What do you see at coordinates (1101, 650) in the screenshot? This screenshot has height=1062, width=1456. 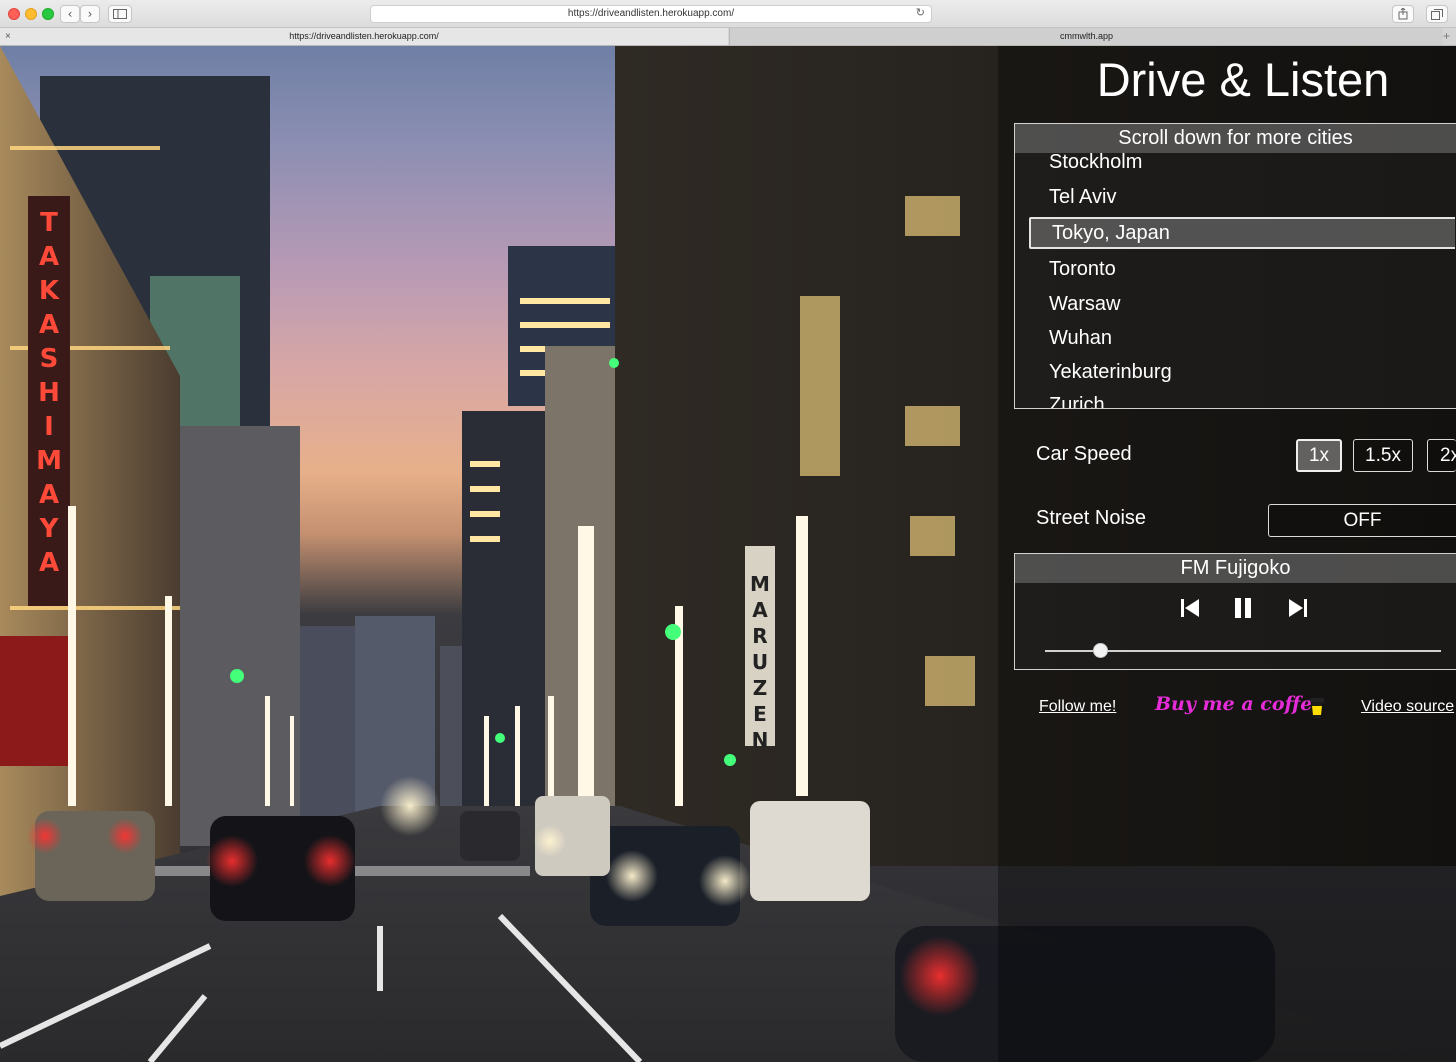 I see `volume-slider-knob` at bounding box center [1101, 650].